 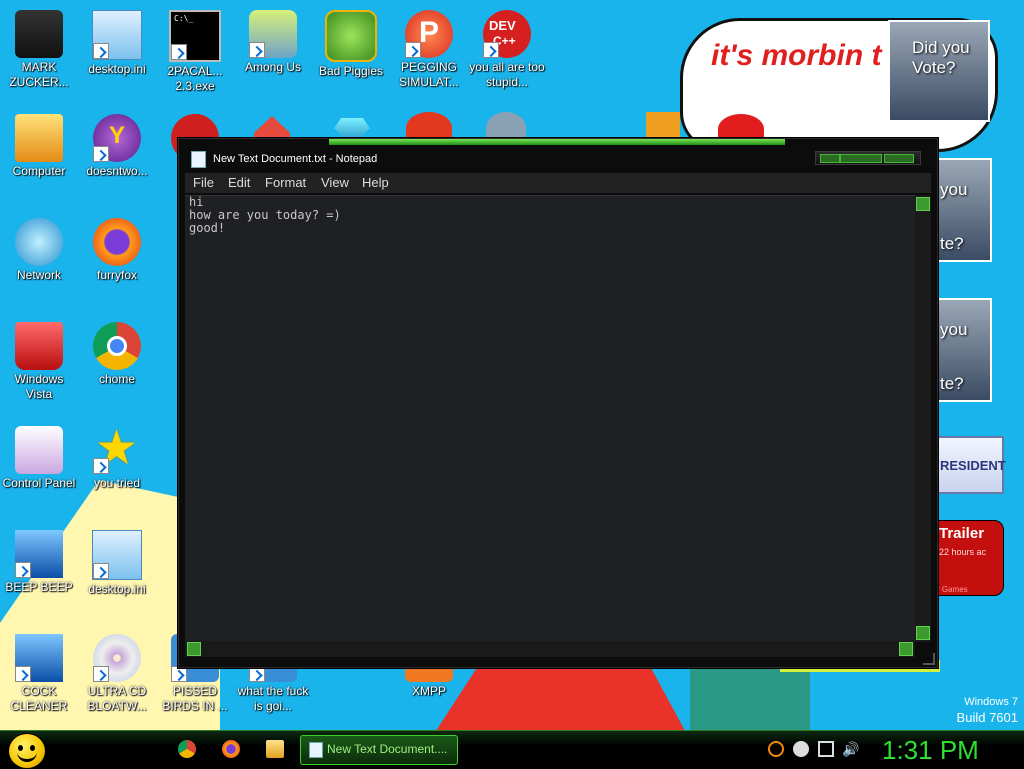 What do you see at coordinates (39, 450) in the screenshot?
I see `control-panel-icon` at bounding box center [39, 450].